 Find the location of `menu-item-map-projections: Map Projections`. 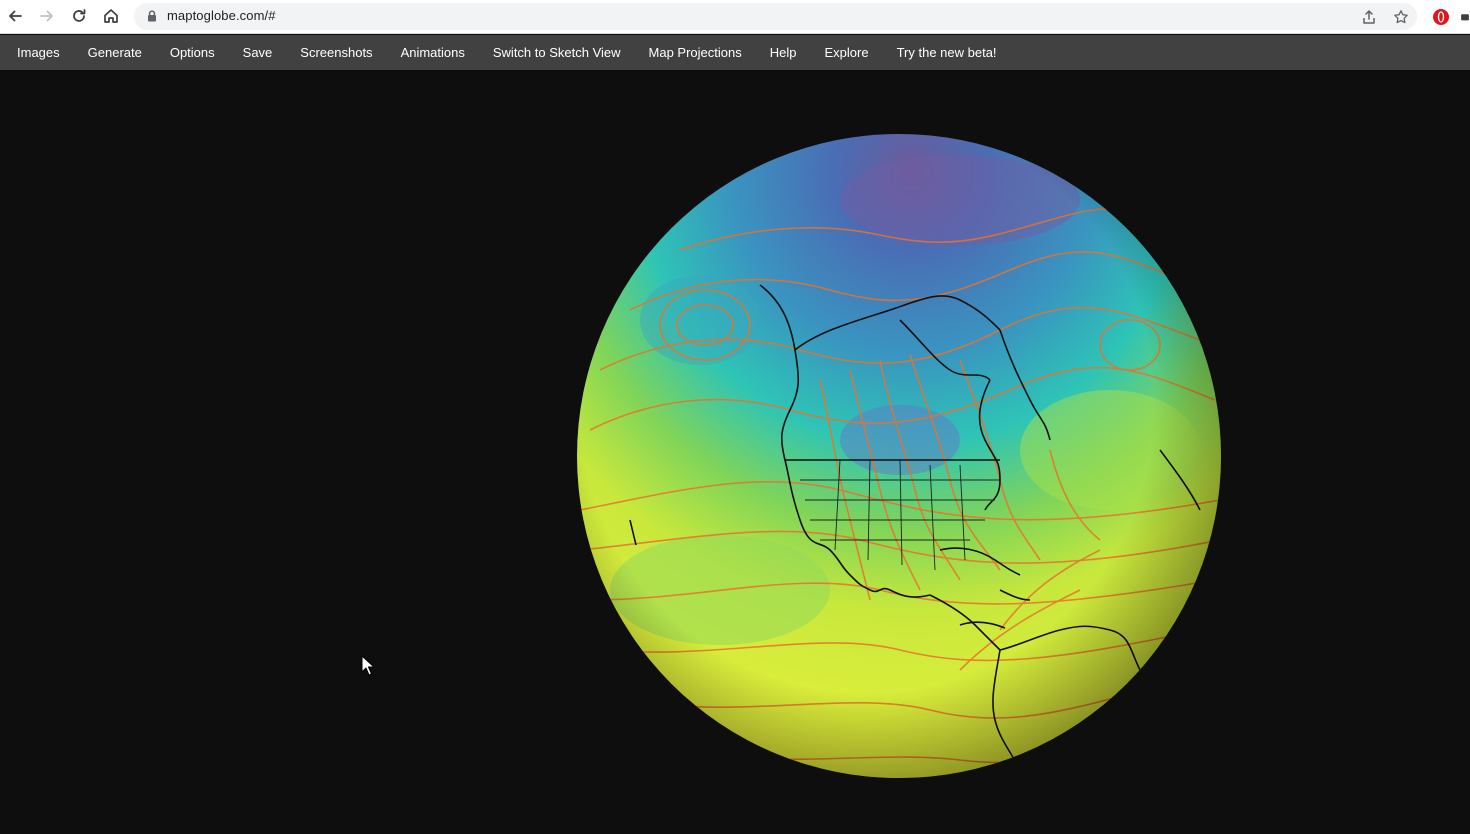

menu-item-map-projections: Map Projections is located at coordinates (695, 52).